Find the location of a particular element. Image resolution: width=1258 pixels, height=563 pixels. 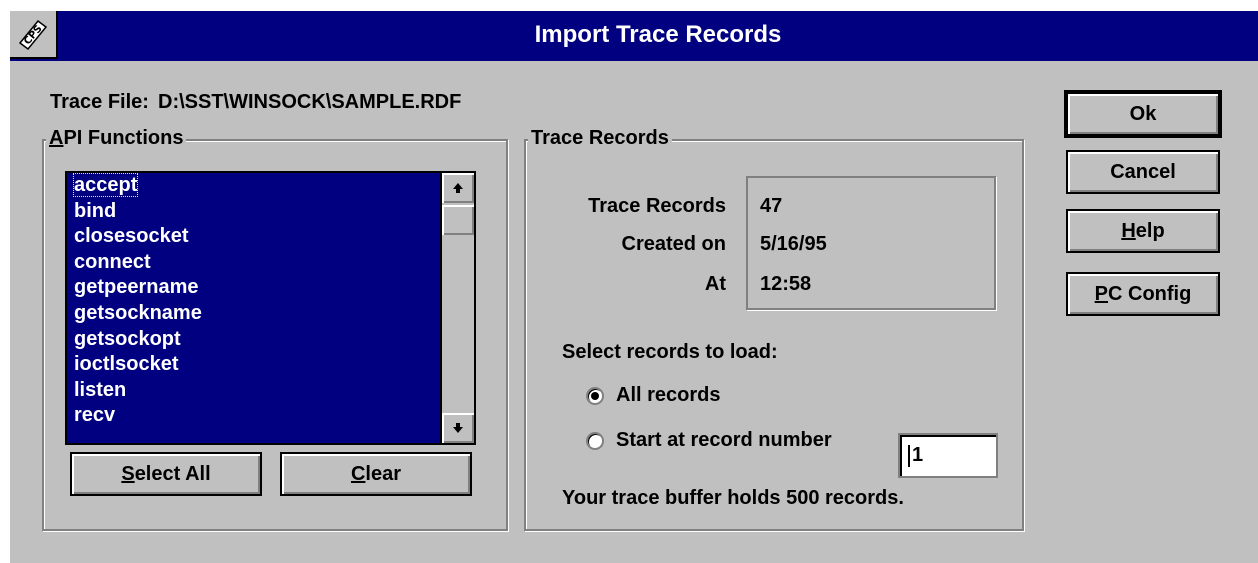

list-item-label: connect is located at coordinates (112, 261).